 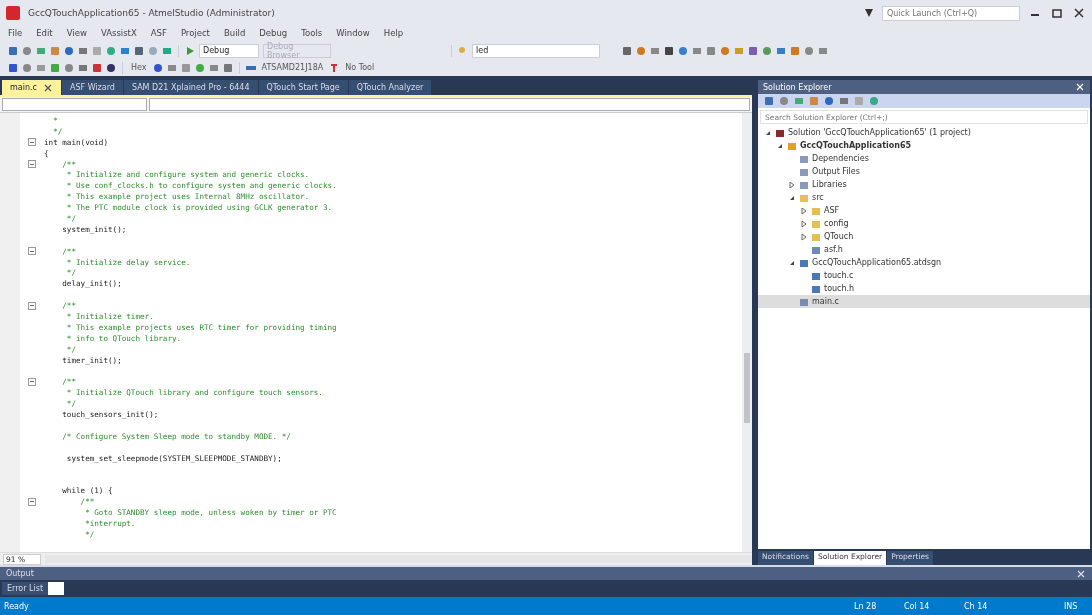 I want to click on restore-button, so click(x=1057, y=13).